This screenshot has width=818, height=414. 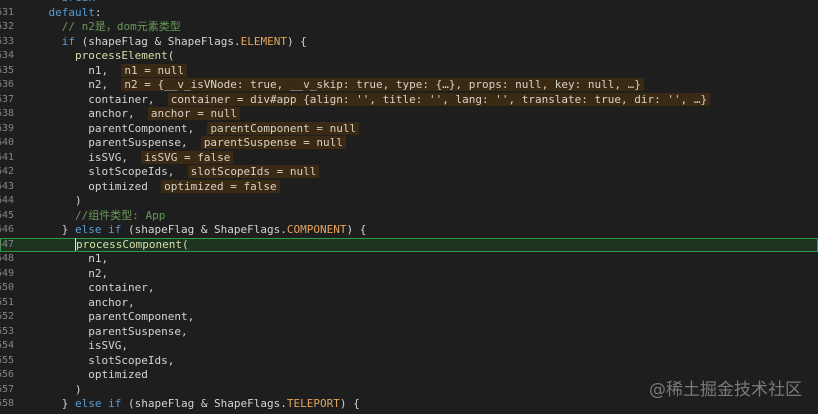 What do you see at coordinates (7, 332) in the screenshot?
I see `line-number: 653` at bounding box center [7, 332].